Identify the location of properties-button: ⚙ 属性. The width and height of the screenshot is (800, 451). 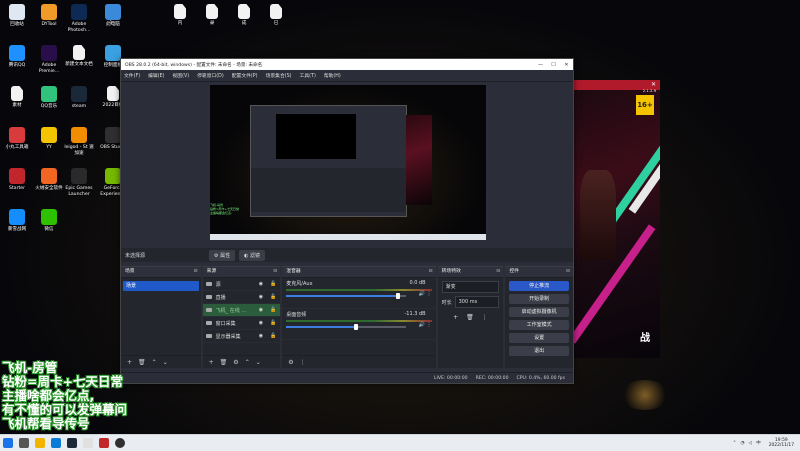
(222, 255).